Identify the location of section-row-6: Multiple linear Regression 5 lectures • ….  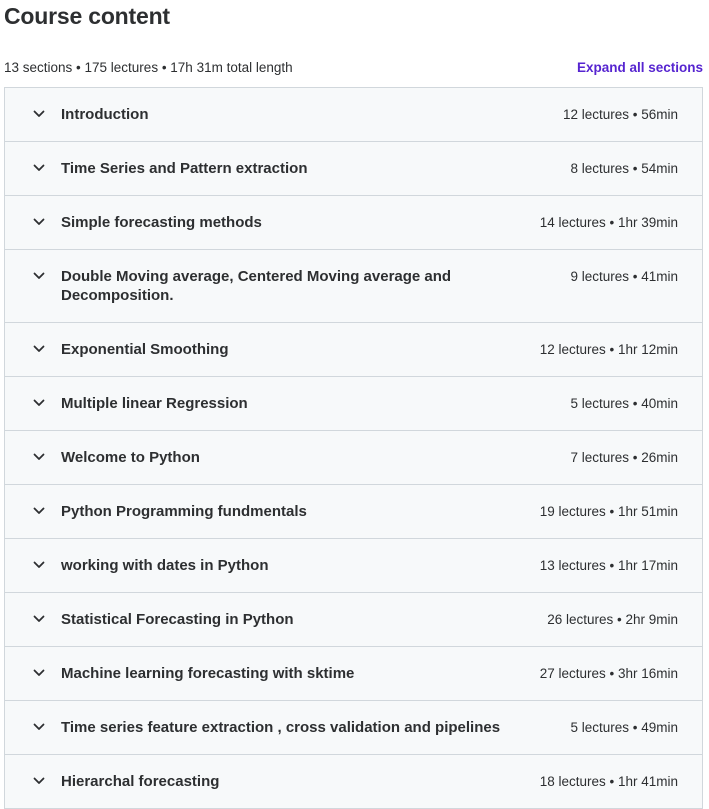
(353, 404).